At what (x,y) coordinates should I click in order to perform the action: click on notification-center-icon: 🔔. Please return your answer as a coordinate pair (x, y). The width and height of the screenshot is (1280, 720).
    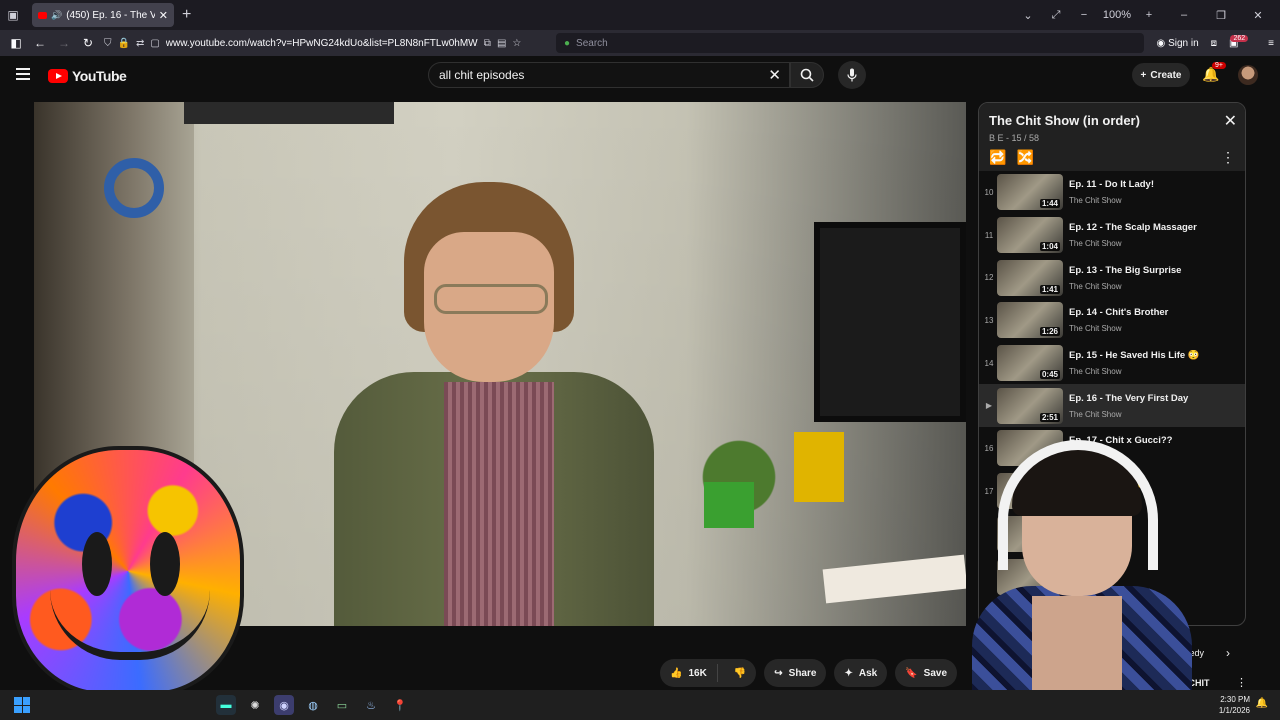
    Looking at the image, I should click on (1262, 703).